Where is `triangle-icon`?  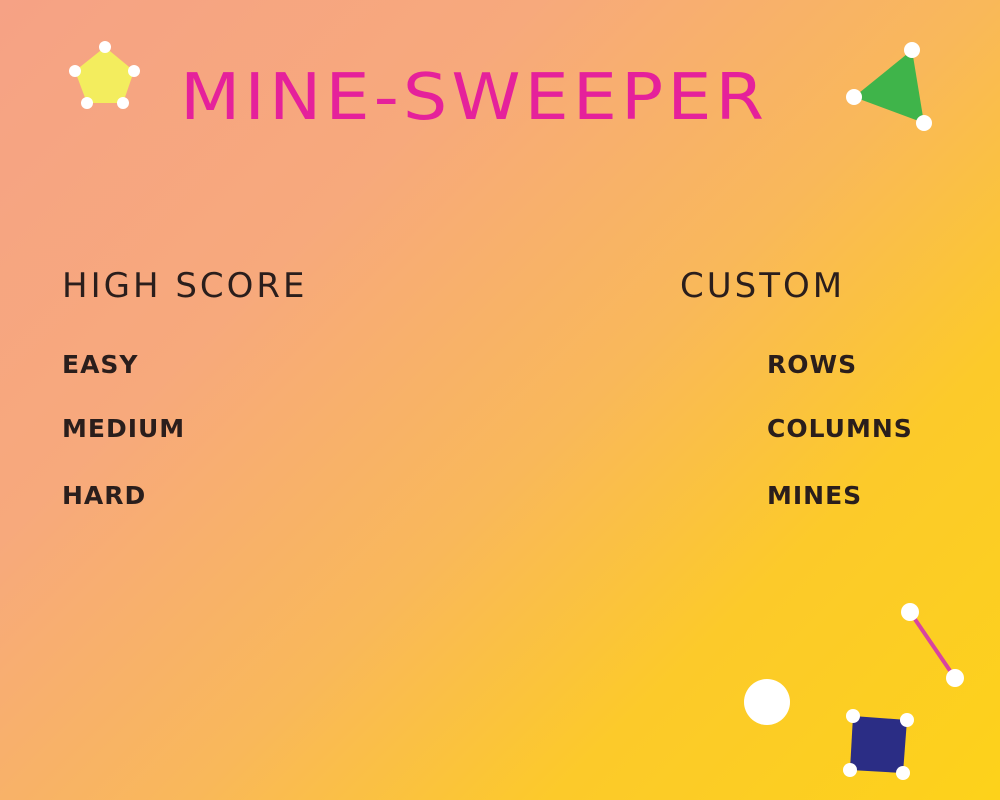 triangle-icon is located at coordinates (889, 86).